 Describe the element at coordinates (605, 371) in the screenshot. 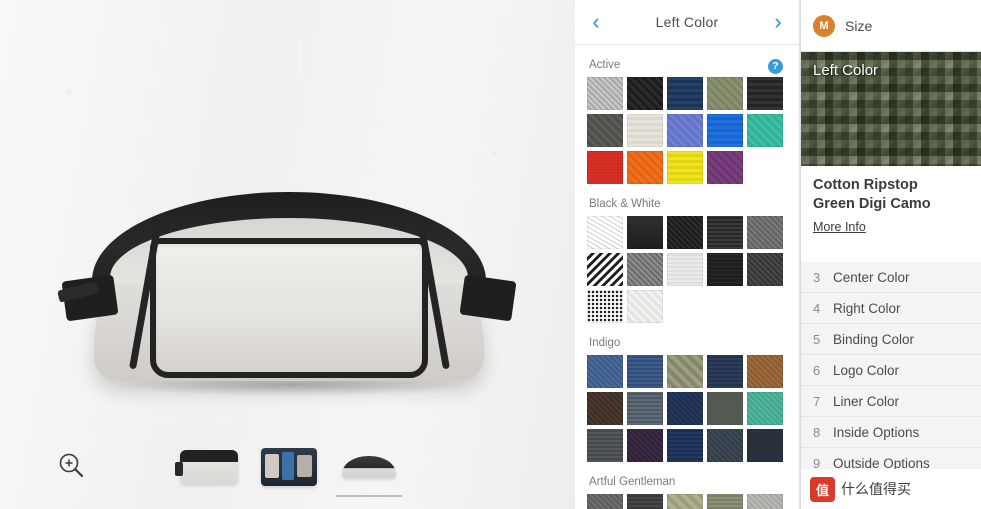

I see `swatch-indigo-denim-light` at that location.